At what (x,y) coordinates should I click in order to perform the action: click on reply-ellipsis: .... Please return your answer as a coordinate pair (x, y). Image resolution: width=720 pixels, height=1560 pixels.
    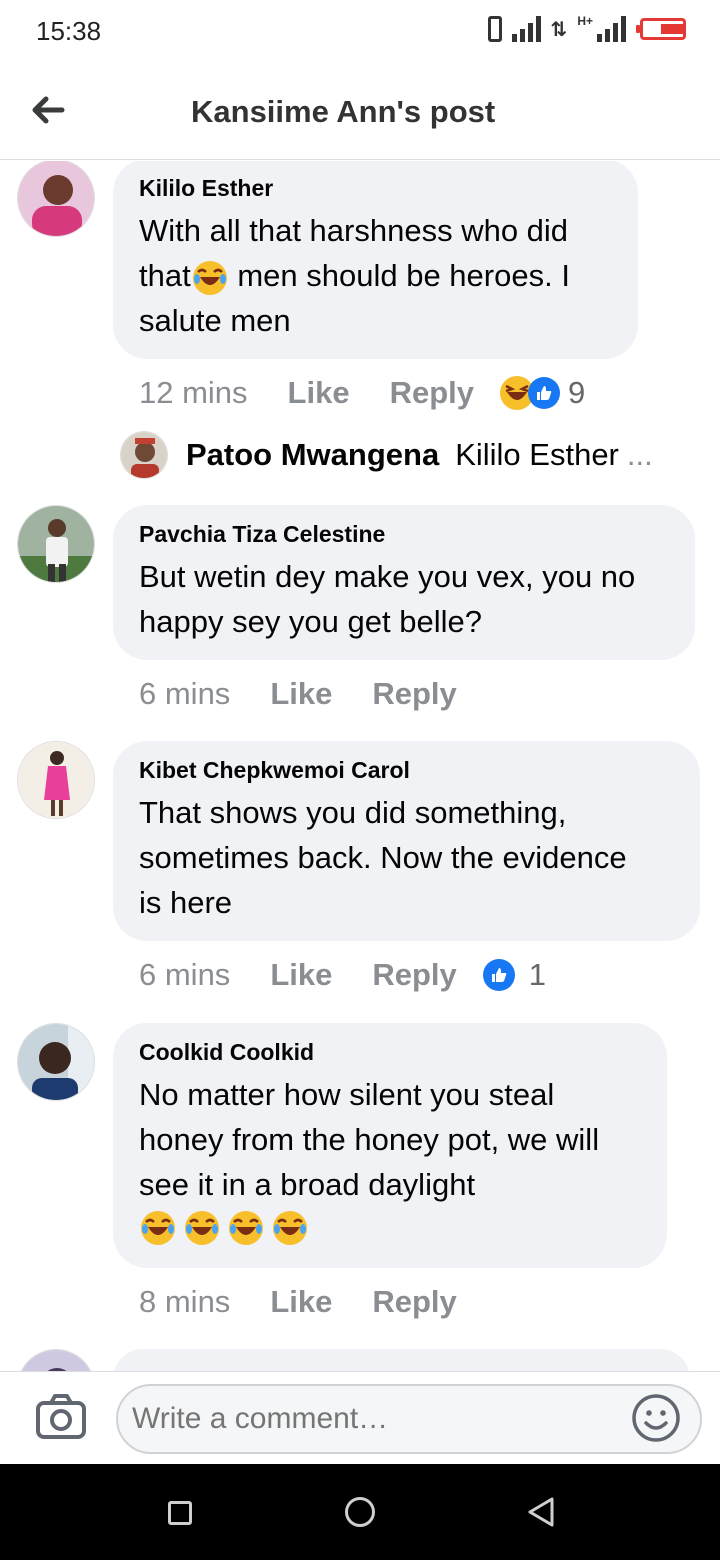
    Looking at the image, I should click on (639, 454).